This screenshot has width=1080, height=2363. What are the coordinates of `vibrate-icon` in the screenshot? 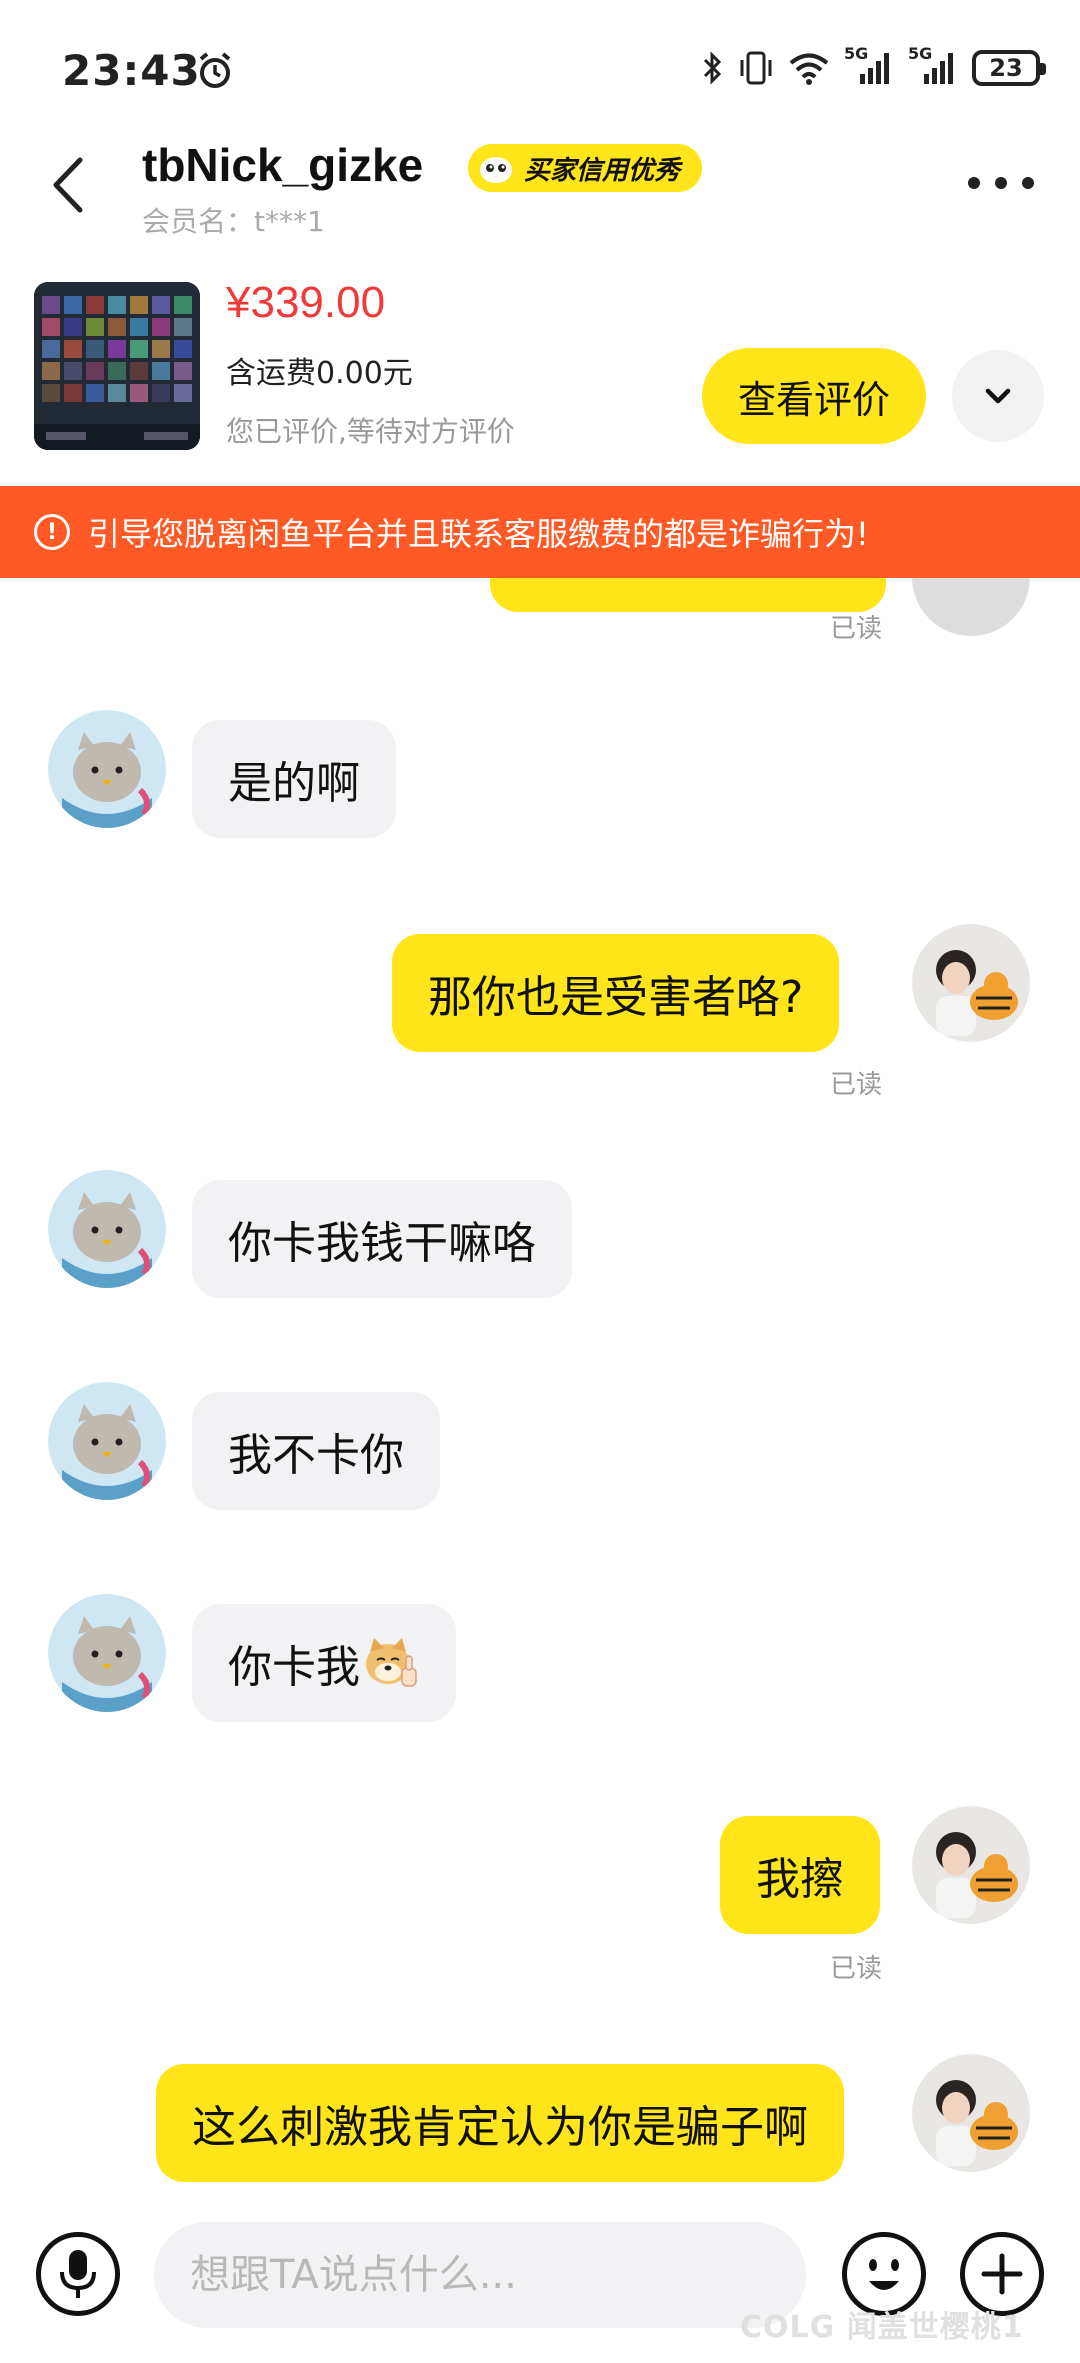 It's located at (756, 68).